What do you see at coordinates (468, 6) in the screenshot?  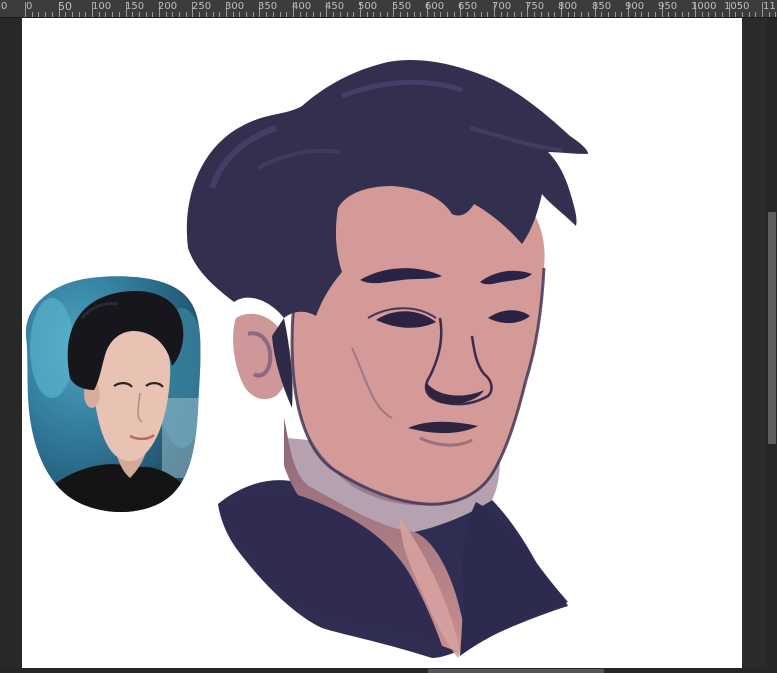 I see `ruler-label: 650` at bounding box center [468, 6].